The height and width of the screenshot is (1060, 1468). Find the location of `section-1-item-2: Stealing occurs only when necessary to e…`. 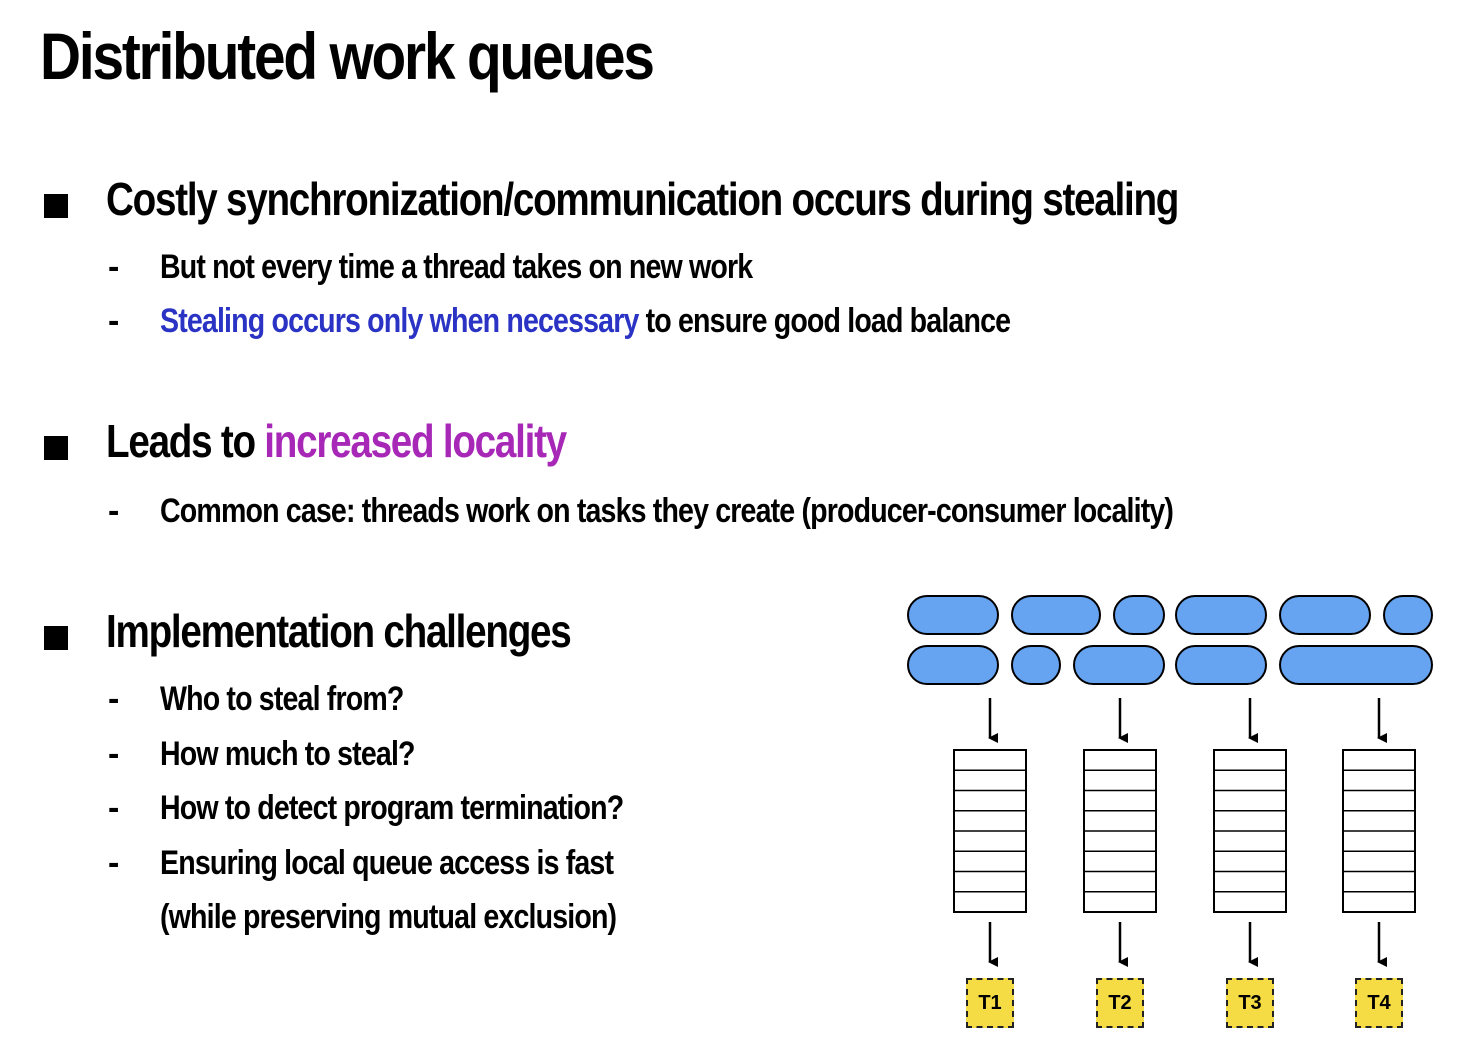

section-1-item-2: Stealing occurs only when necessary to e… is located at coordinates (585, 321).